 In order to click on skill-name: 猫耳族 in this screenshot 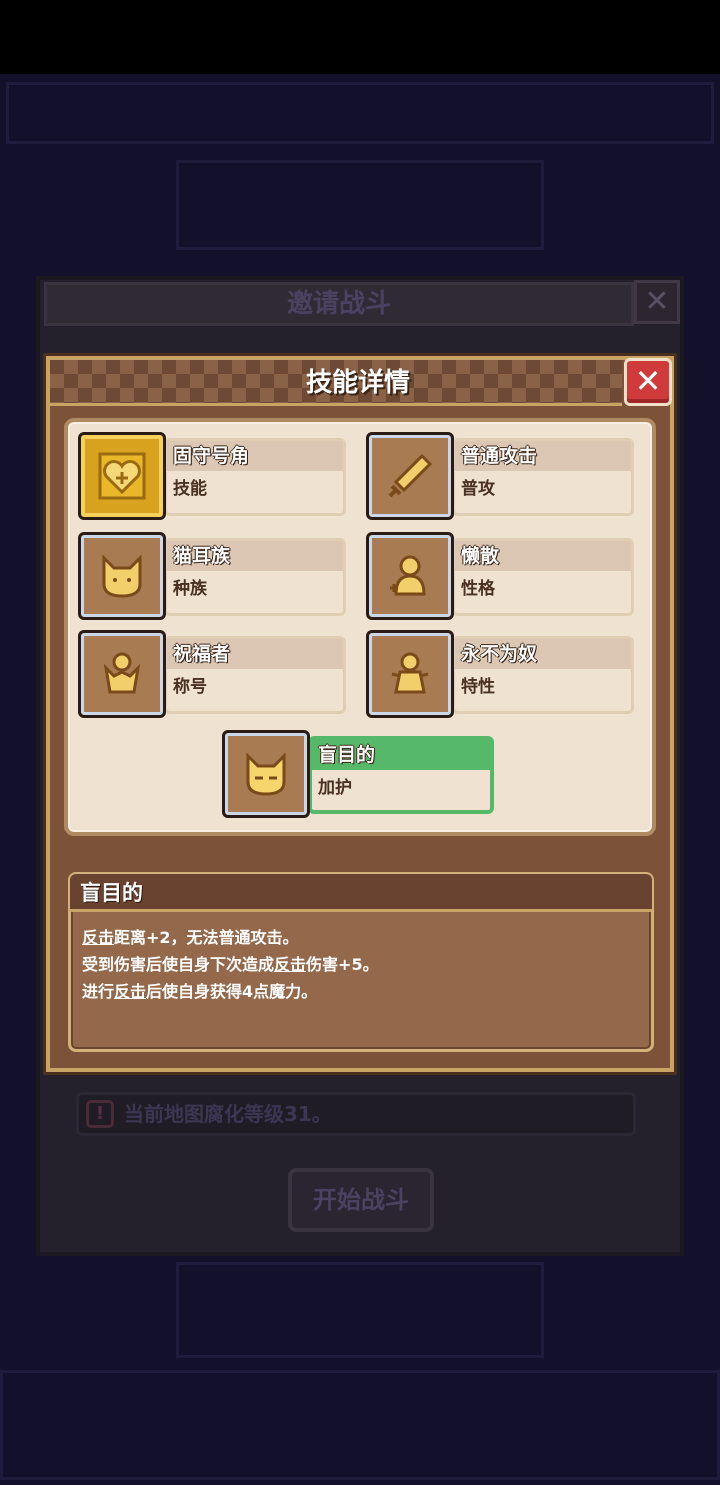, I will do `click(255, 556)`.